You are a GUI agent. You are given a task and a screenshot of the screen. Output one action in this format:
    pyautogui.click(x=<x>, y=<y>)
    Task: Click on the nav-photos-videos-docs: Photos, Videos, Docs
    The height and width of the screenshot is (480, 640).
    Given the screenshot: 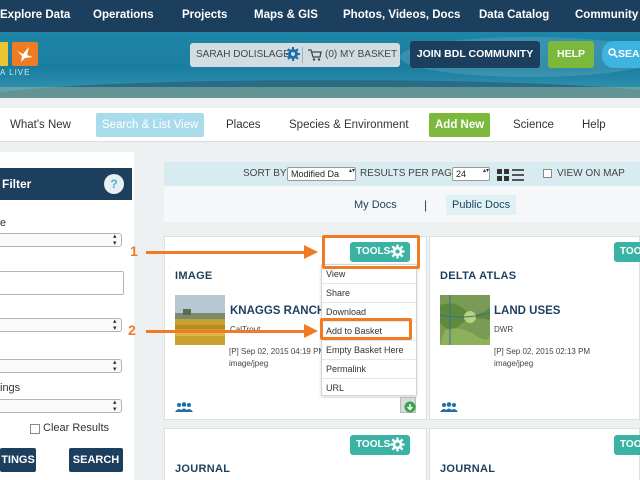 What is the action you would take?
    pyautogui.click(x=401, y=15)
    